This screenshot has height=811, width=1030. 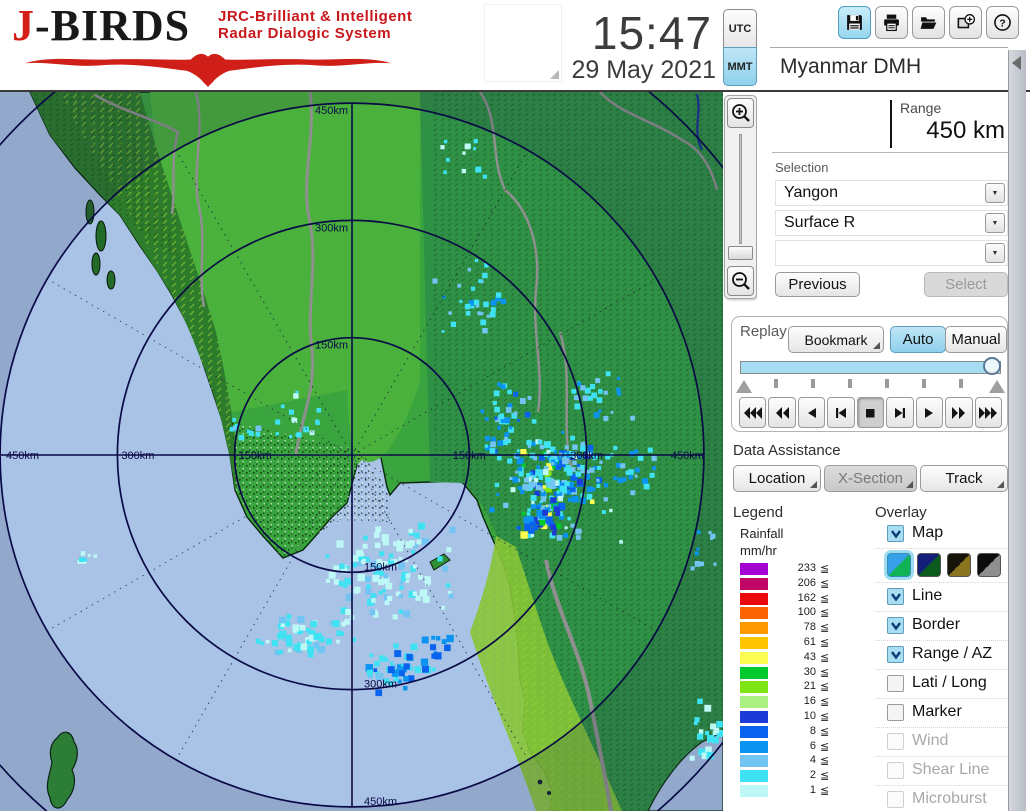 I want to click on overlay-item-microburst: Microburst, so click(x=941, y=798).